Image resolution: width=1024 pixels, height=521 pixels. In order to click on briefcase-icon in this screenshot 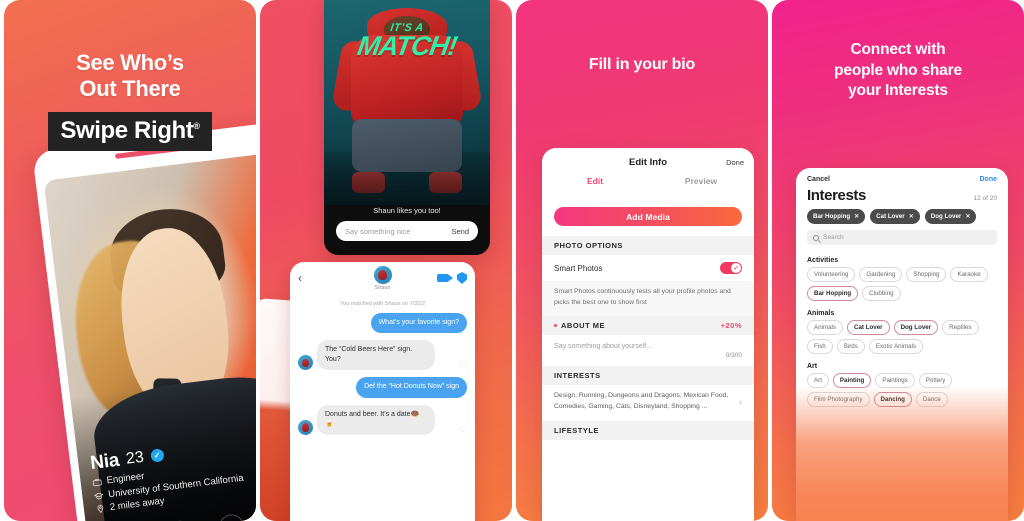, I will do `click(97, 482)`.